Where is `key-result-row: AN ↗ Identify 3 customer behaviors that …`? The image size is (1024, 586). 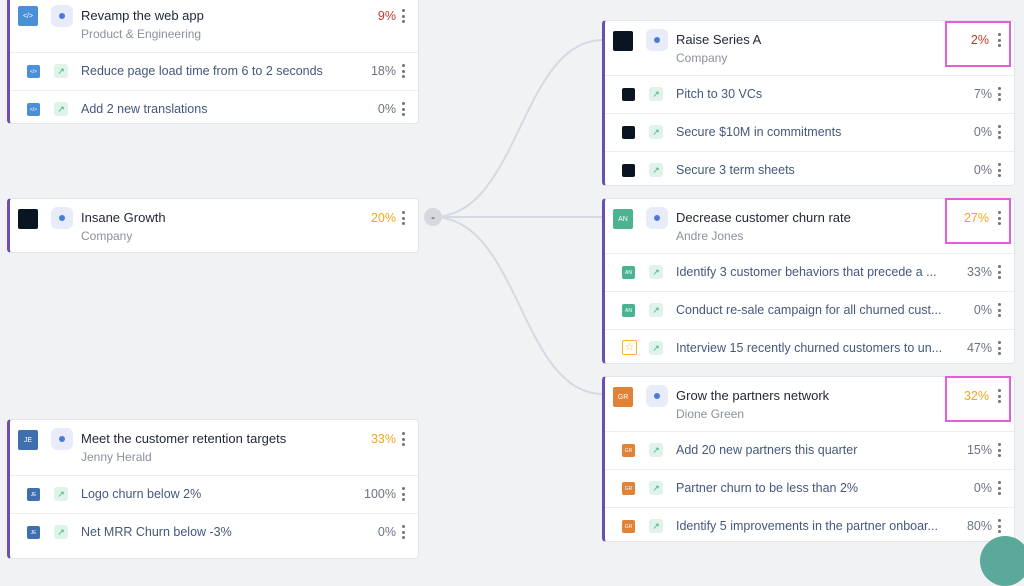 key-result-row: AN ↗ Identify 3 customer behaviors that … is located at coordinates (809, 272).